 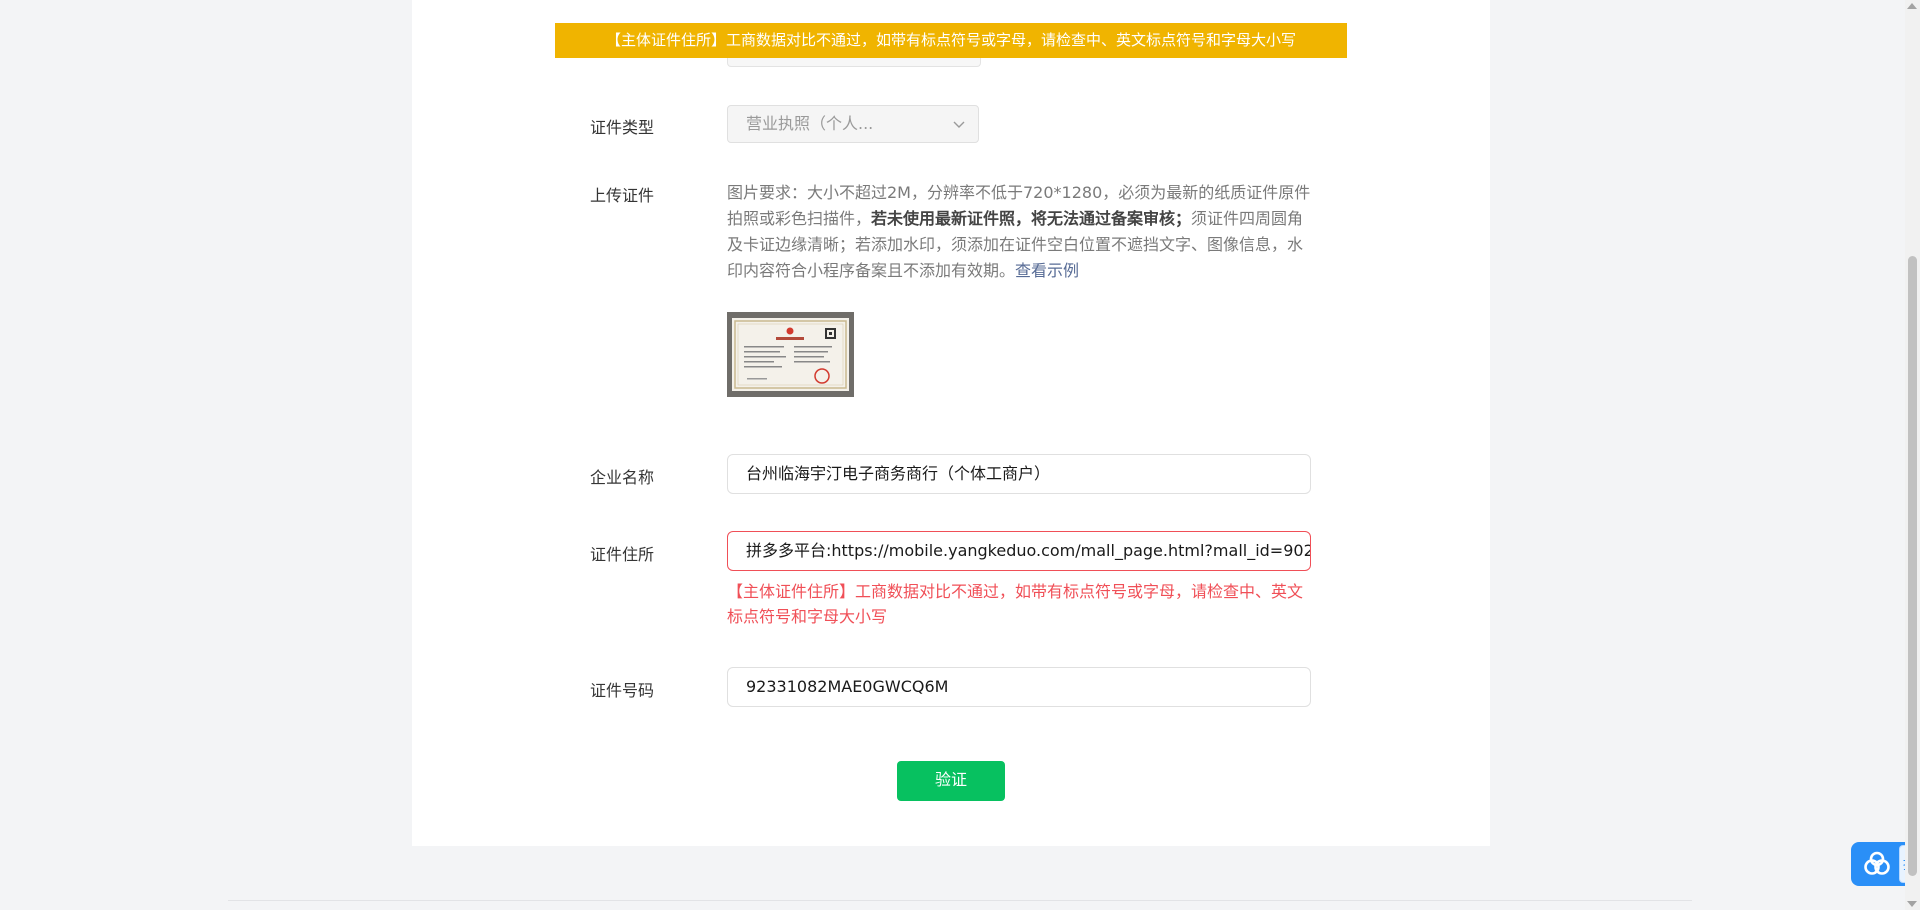 What do you see at coordinates (622, 127) in the screenshot?
I see `cert-type-label: 证件类型` at bounding box center [622, 127].